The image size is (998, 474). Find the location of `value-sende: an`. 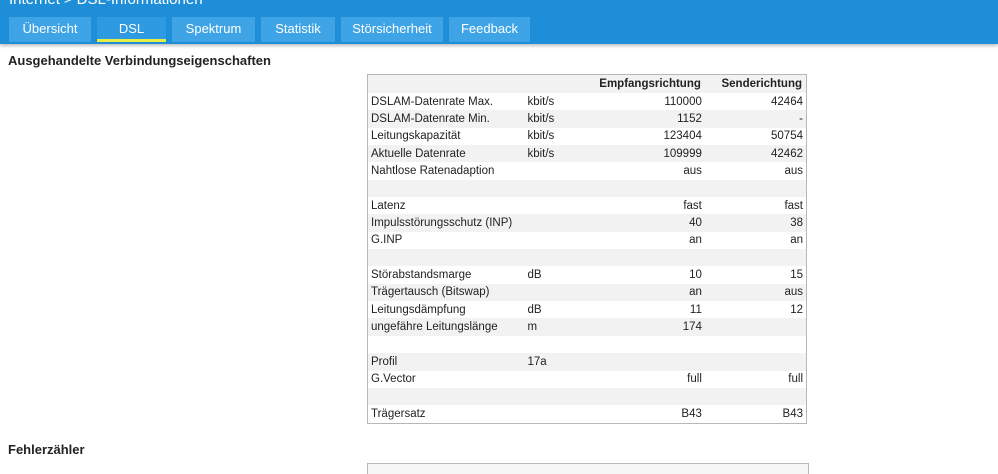

value-sende: an is located at coordinates (755, 240).